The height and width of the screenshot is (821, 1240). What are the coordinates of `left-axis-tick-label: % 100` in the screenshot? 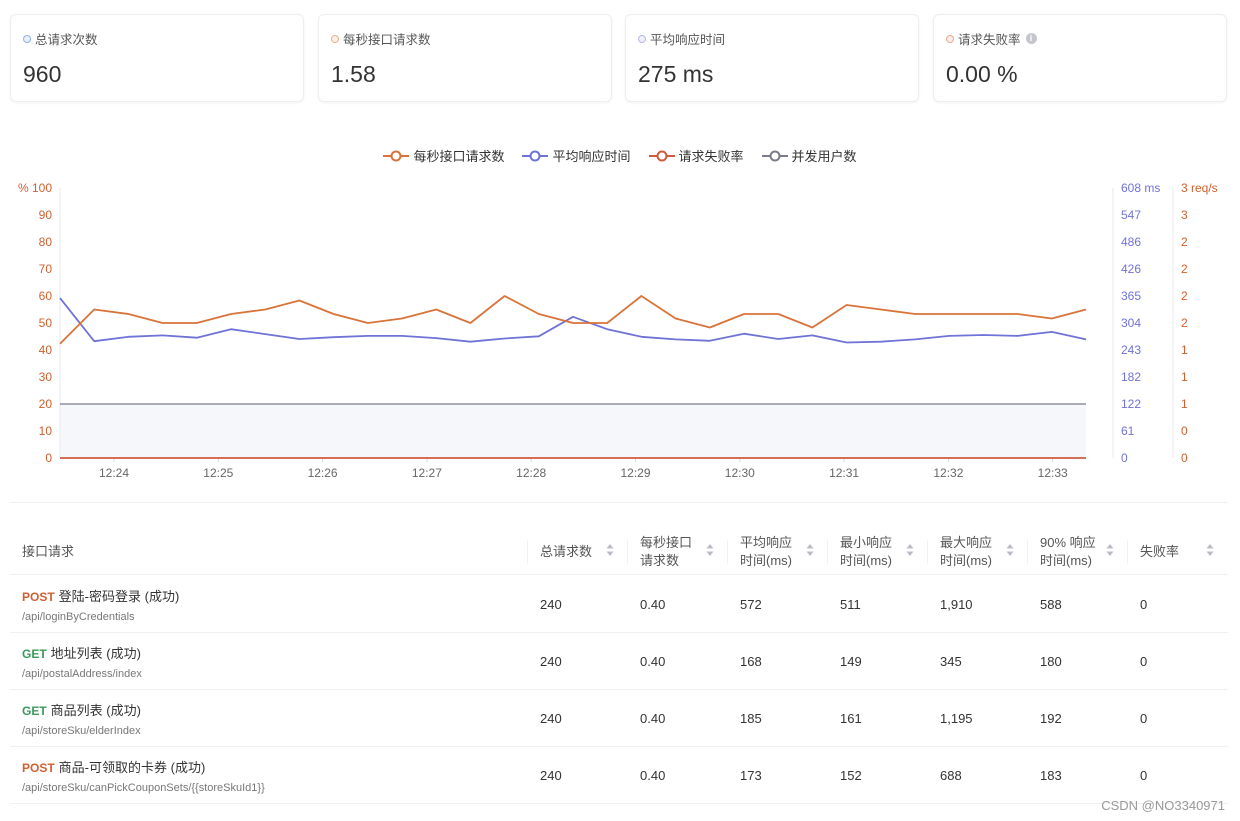 It's located at (35, 188).